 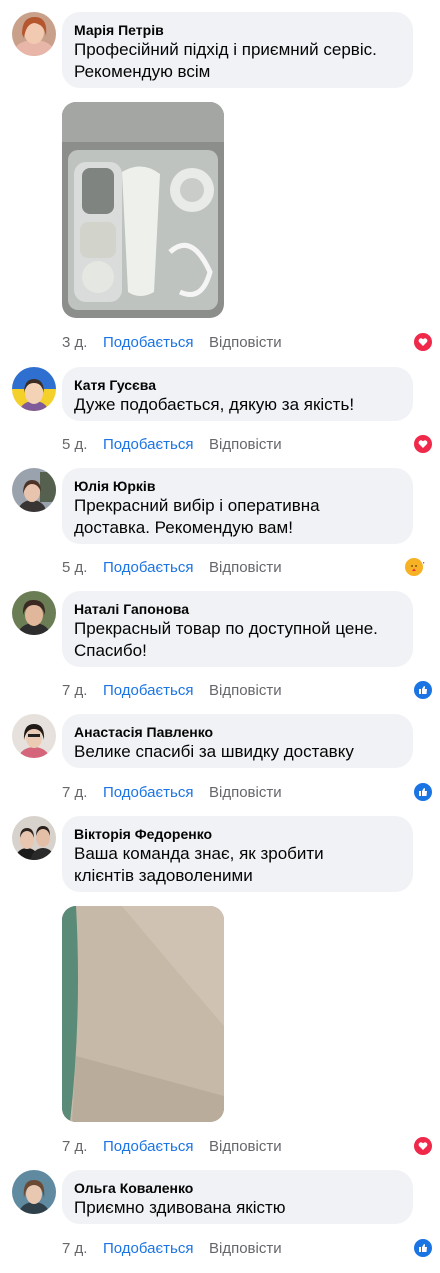 I want to click on comment-text: Прекрасний вибір і оперативна, so click(x=197, y=505).